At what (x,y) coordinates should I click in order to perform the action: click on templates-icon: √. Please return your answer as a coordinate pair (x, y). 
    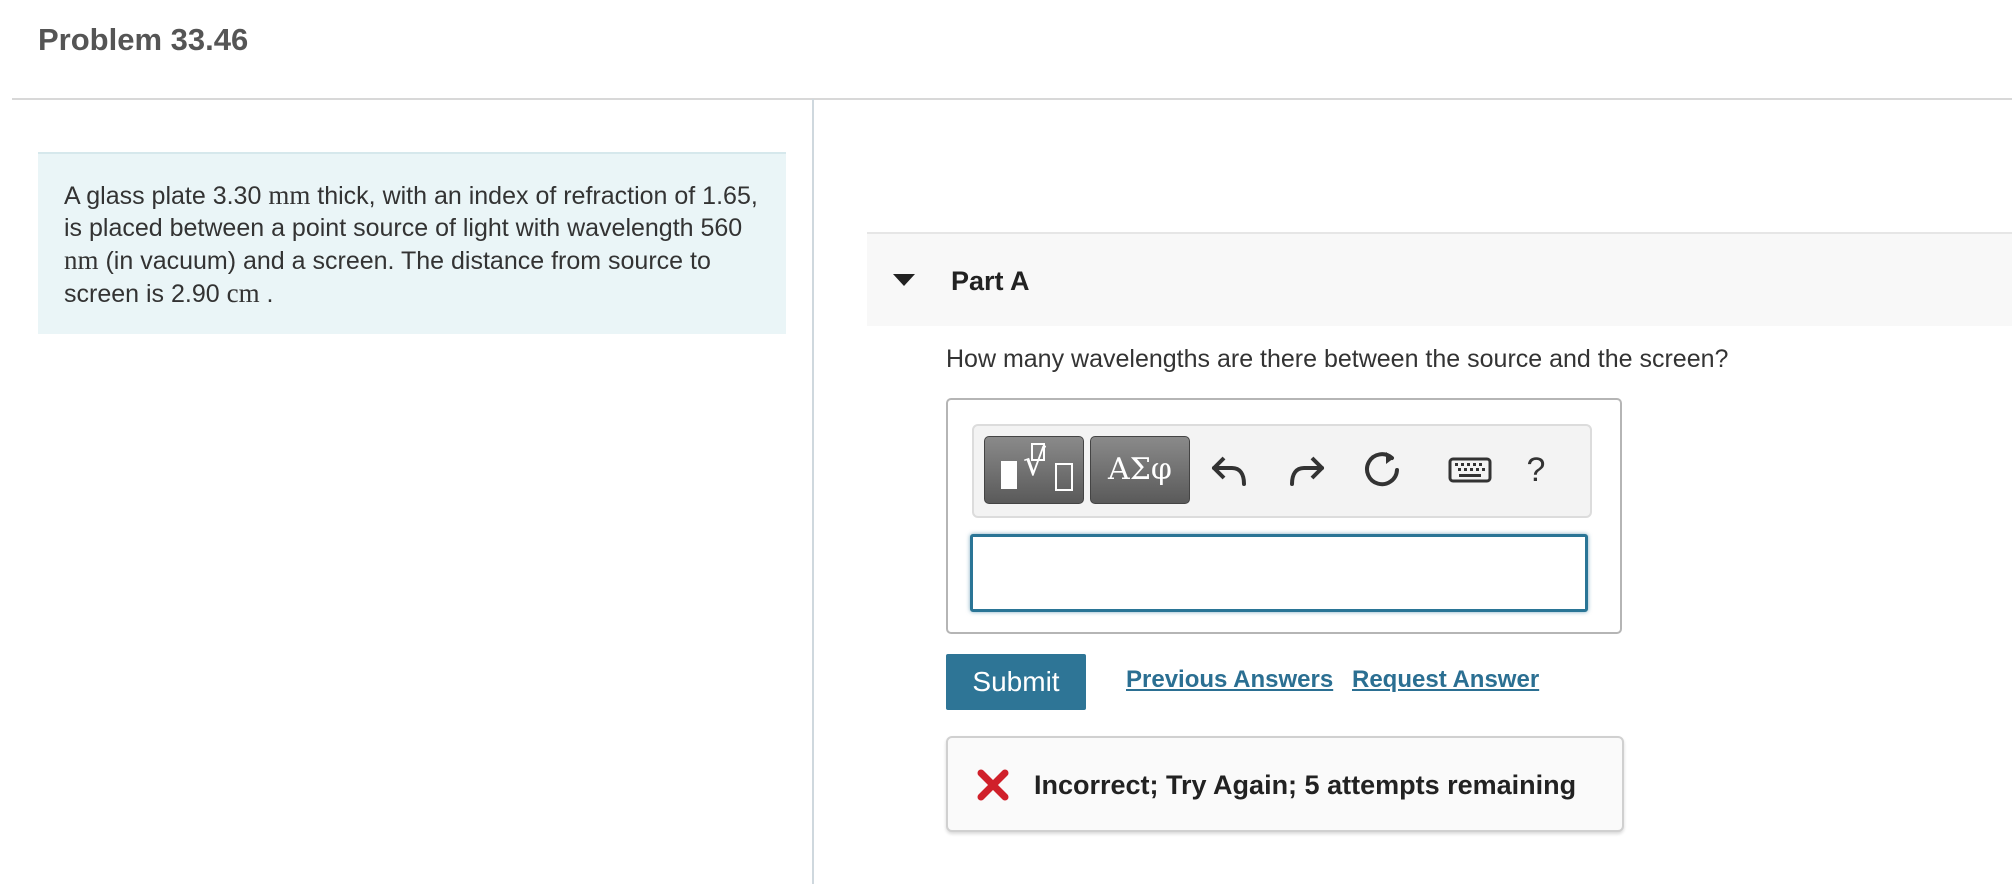
    Looking at the image, I should click on (1034, 470).